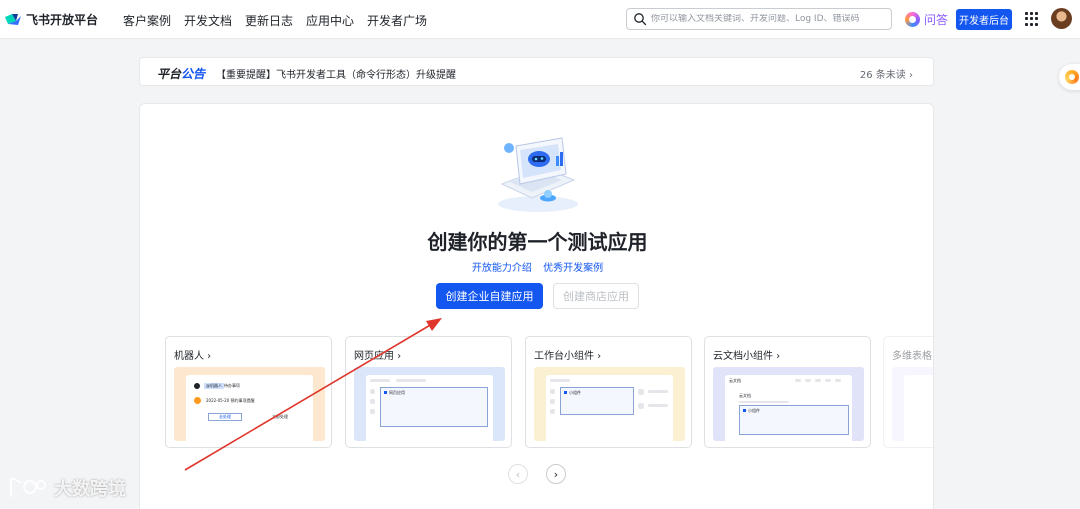 The height and width of the screenshot is (509, 1080). What do you see at coordinates (249, 404) in the screenshot?
I see `template-preview: @机器人 待办事项 2022-05-20 预约事项提醒 去处理 立即处理` at bounding box center [249, 404].